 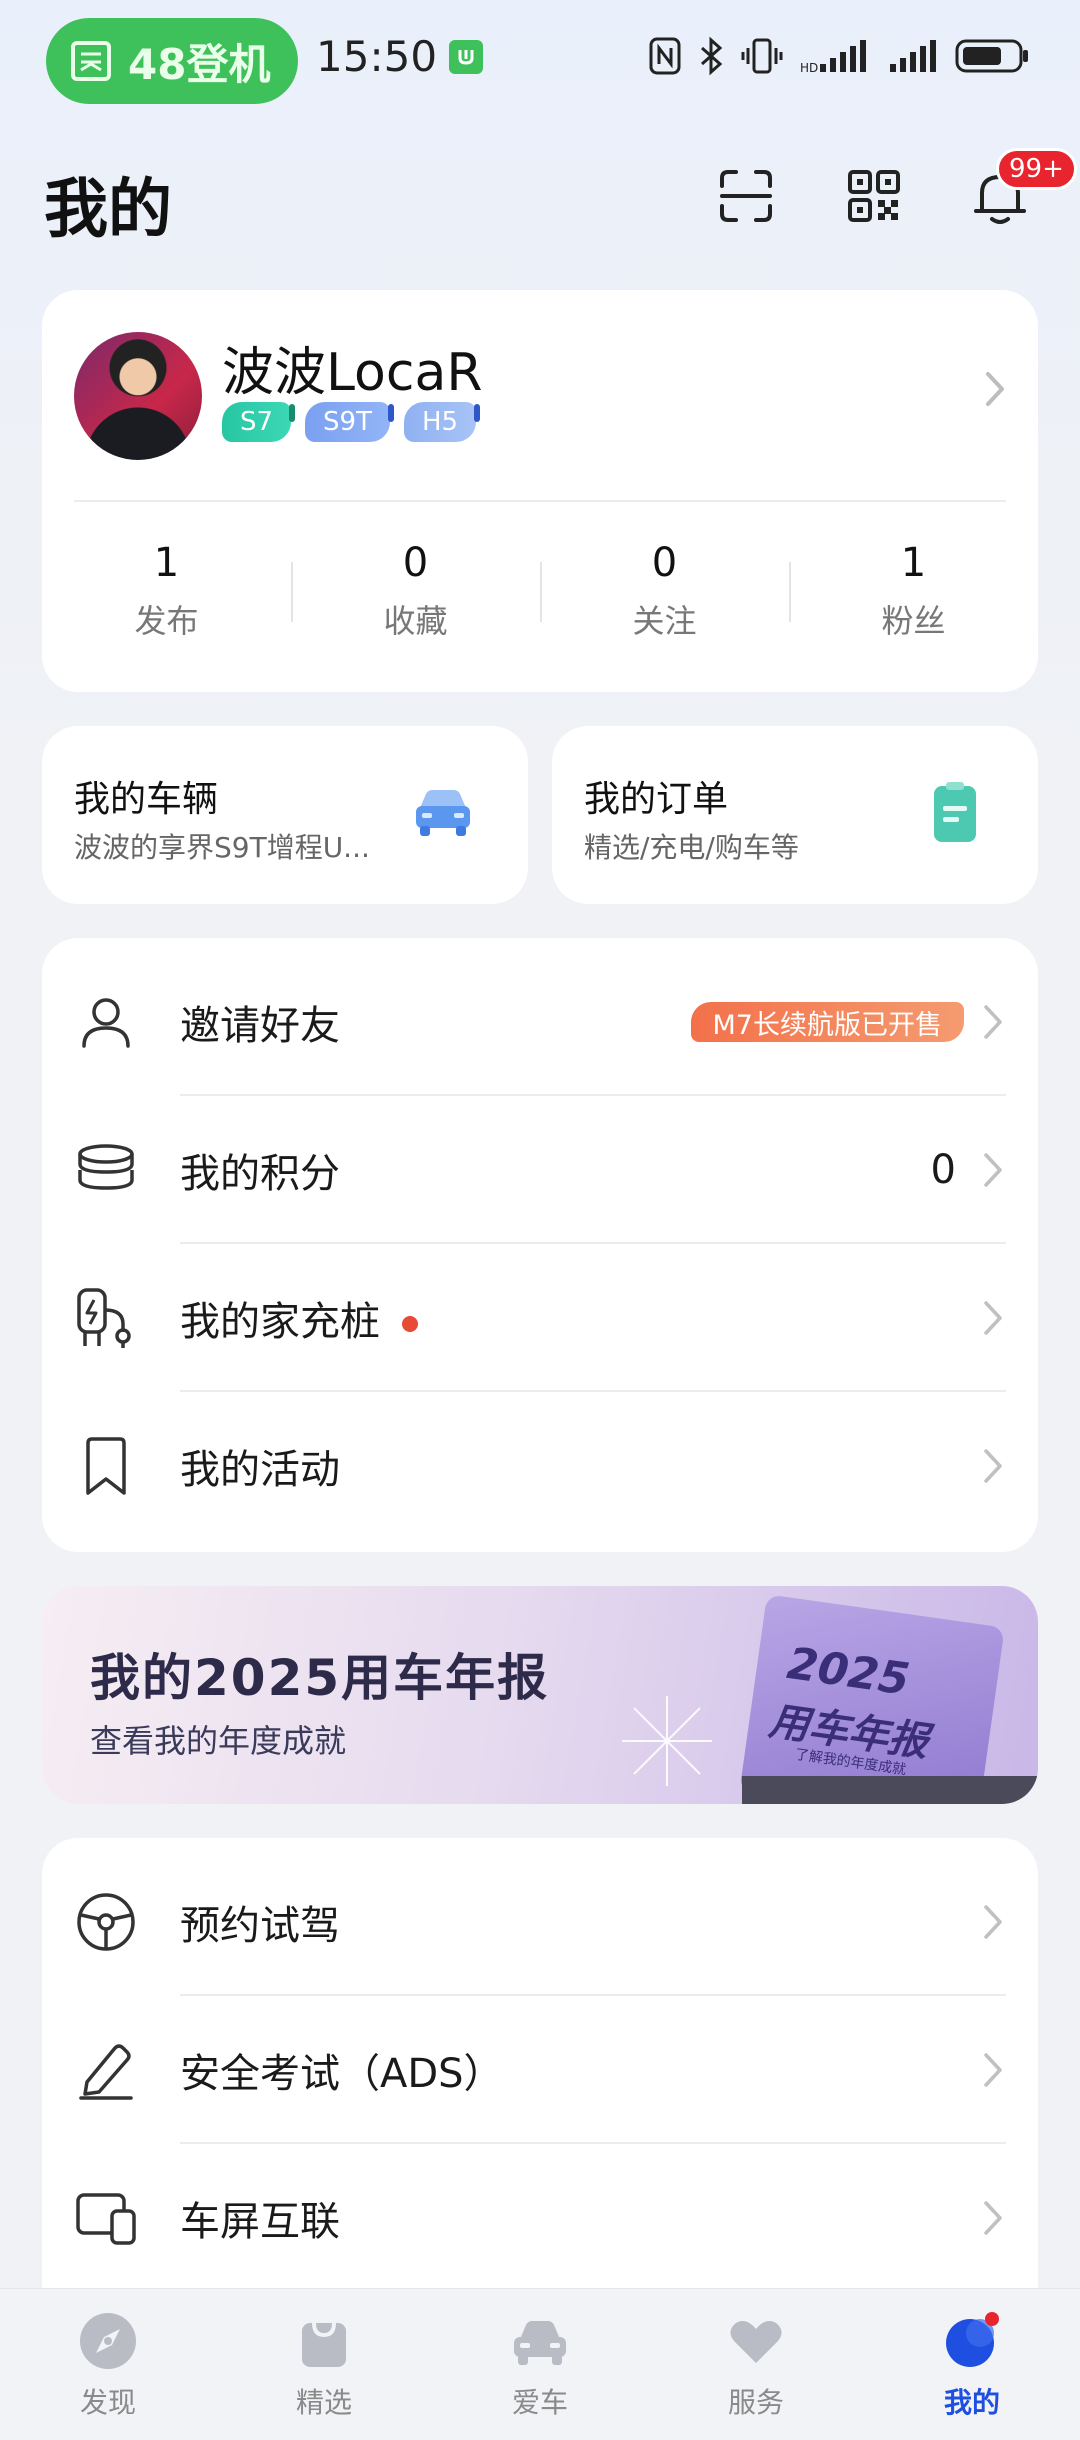 I want to click on app-notification-icon, so click(x=466, y=56).